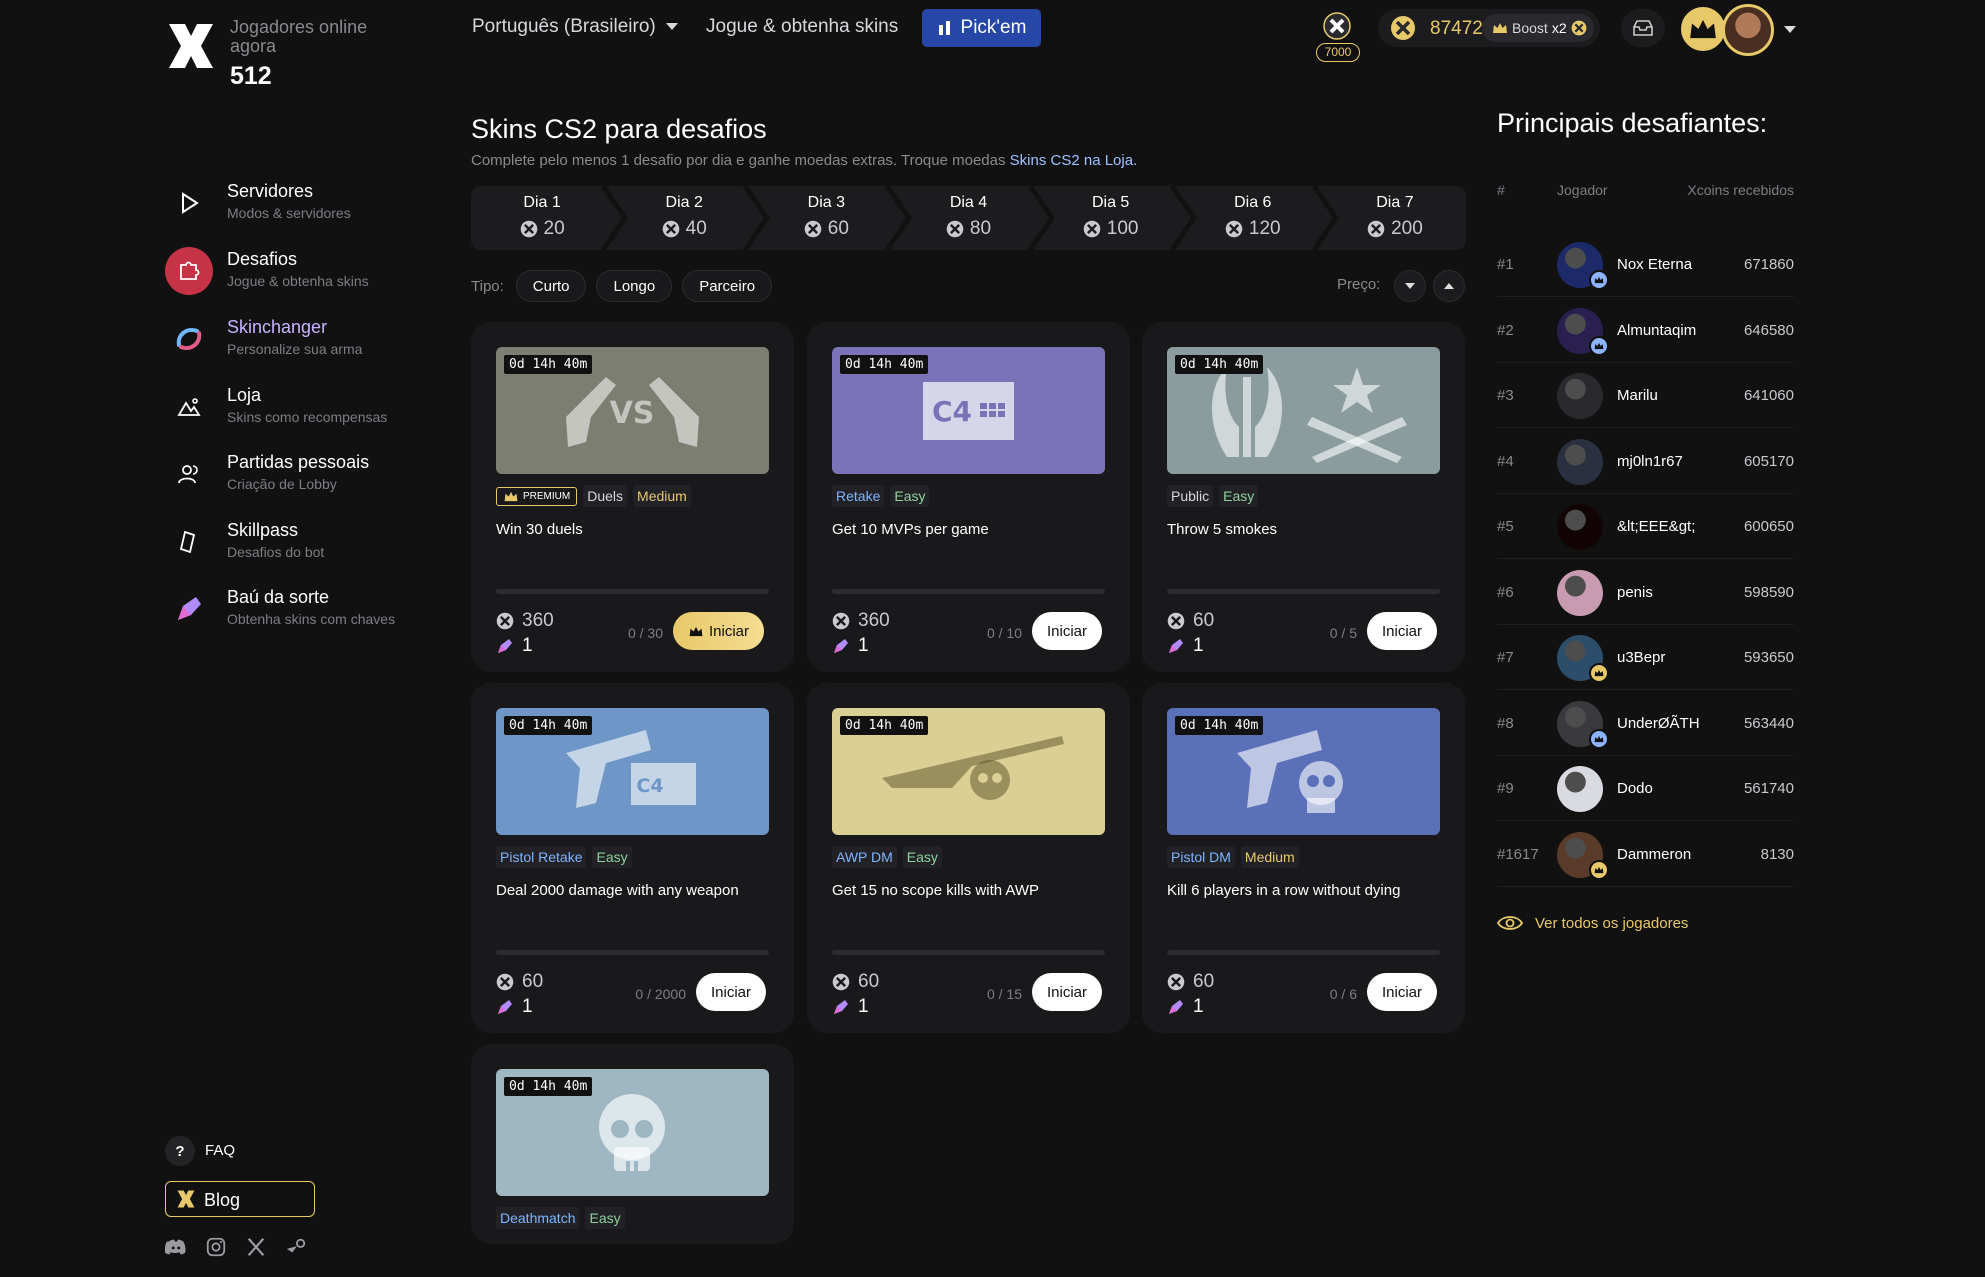 This screenshot has width=1985, height=1277. Describe the element at coordinates (186, 1199) in the screenshot. I see `logo-small-icon` at that location.